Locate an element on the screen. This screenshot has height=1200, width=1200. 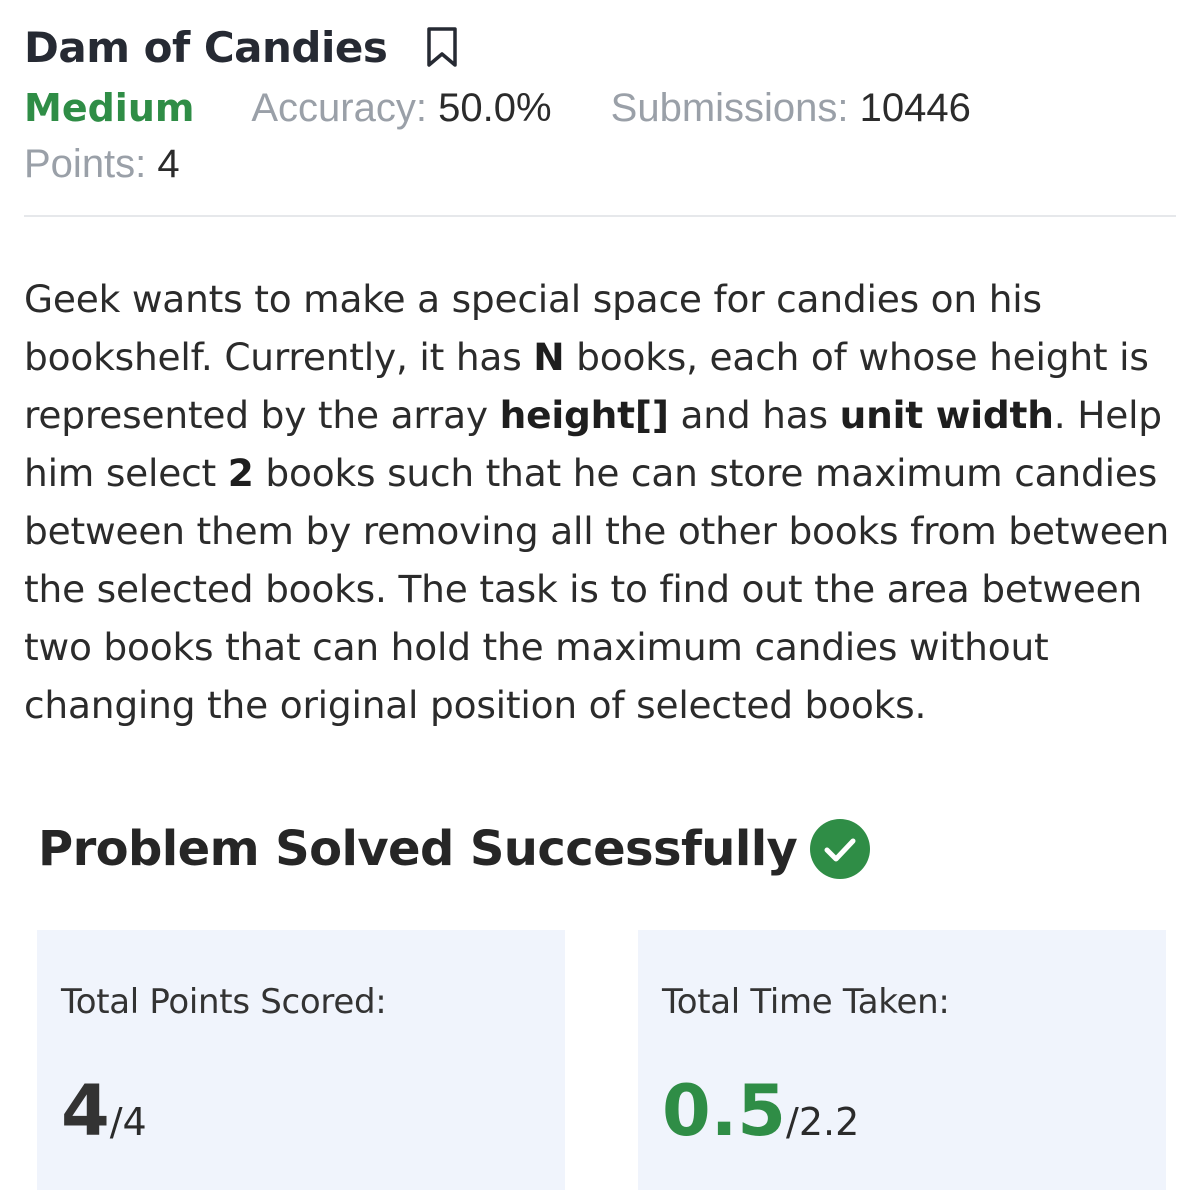
check-circle-icon is located at coordinates (840, 849).